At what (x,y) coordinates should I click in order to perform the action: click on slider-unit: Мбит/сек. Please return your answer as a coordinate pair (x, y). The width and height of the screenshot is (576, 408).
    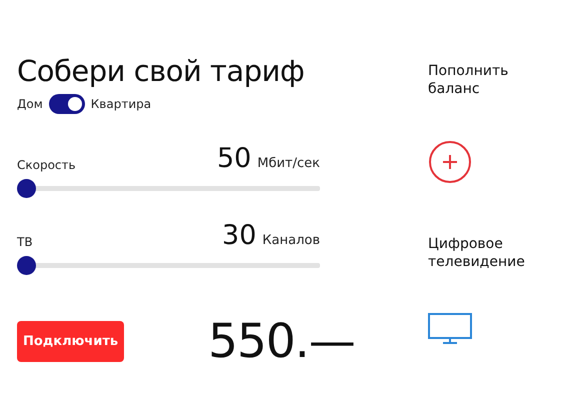
    Looking at the image, I should click on (288, 163).